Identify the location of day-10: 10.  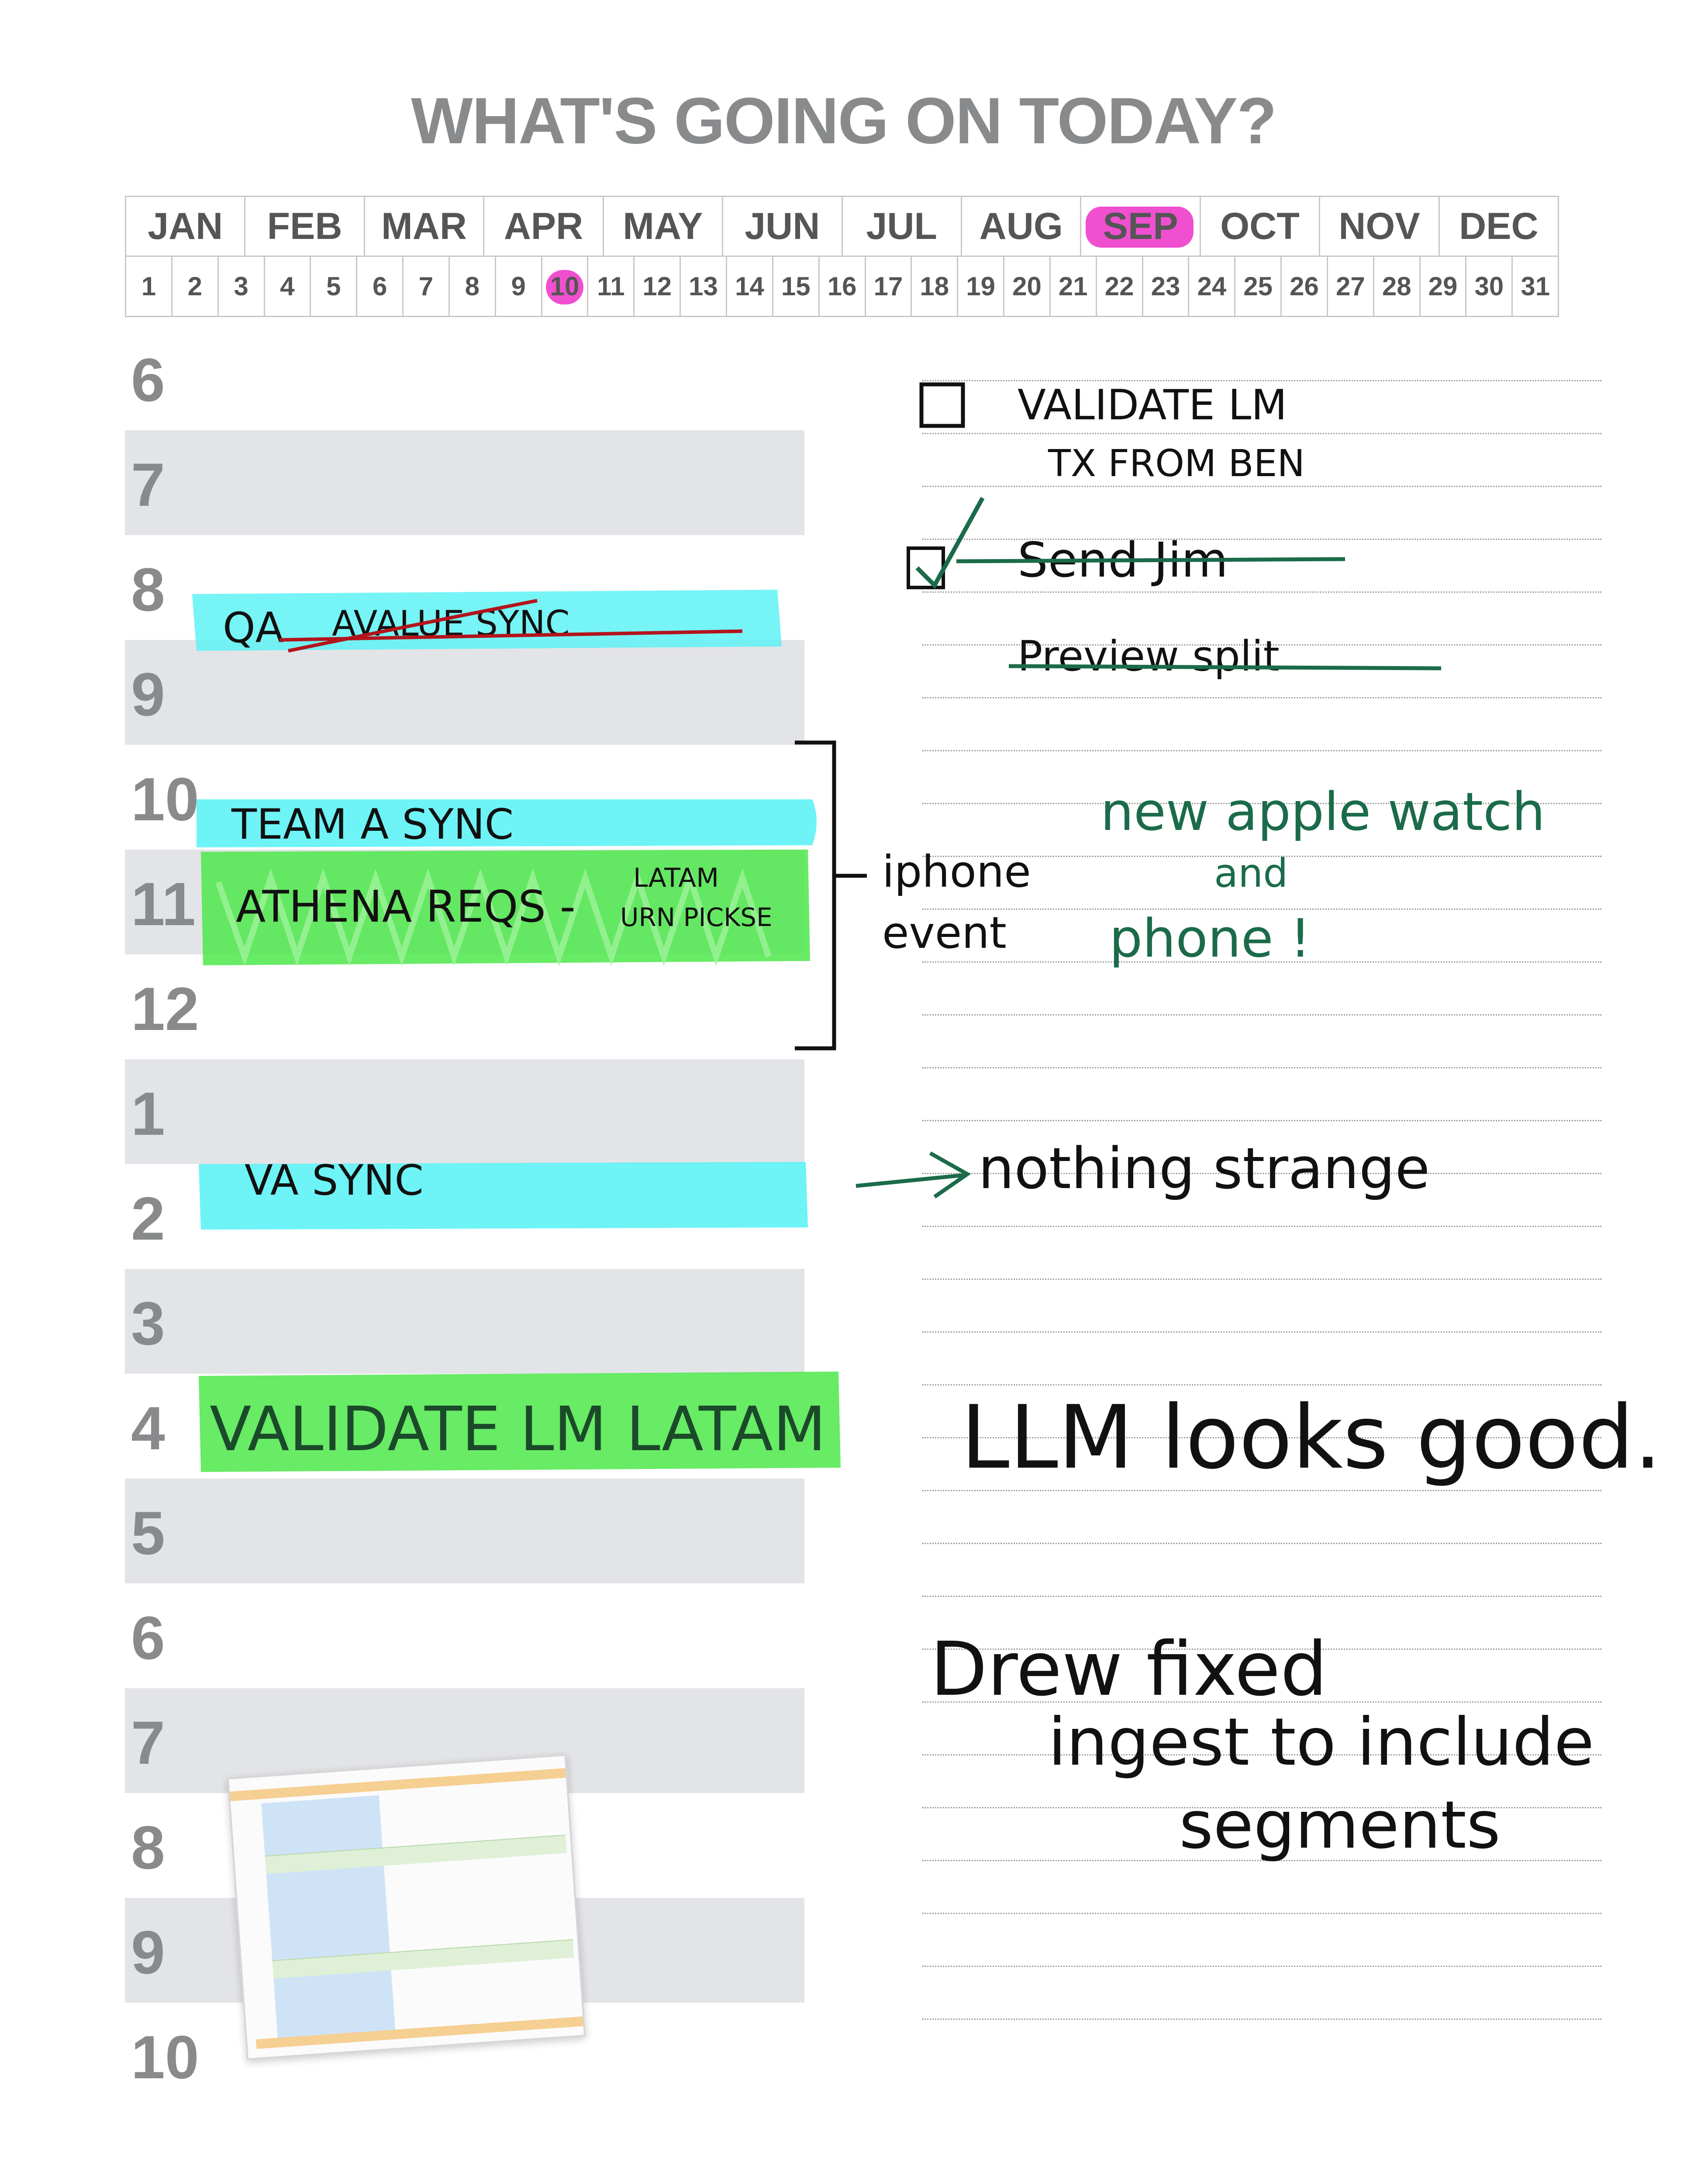
(565, 286).